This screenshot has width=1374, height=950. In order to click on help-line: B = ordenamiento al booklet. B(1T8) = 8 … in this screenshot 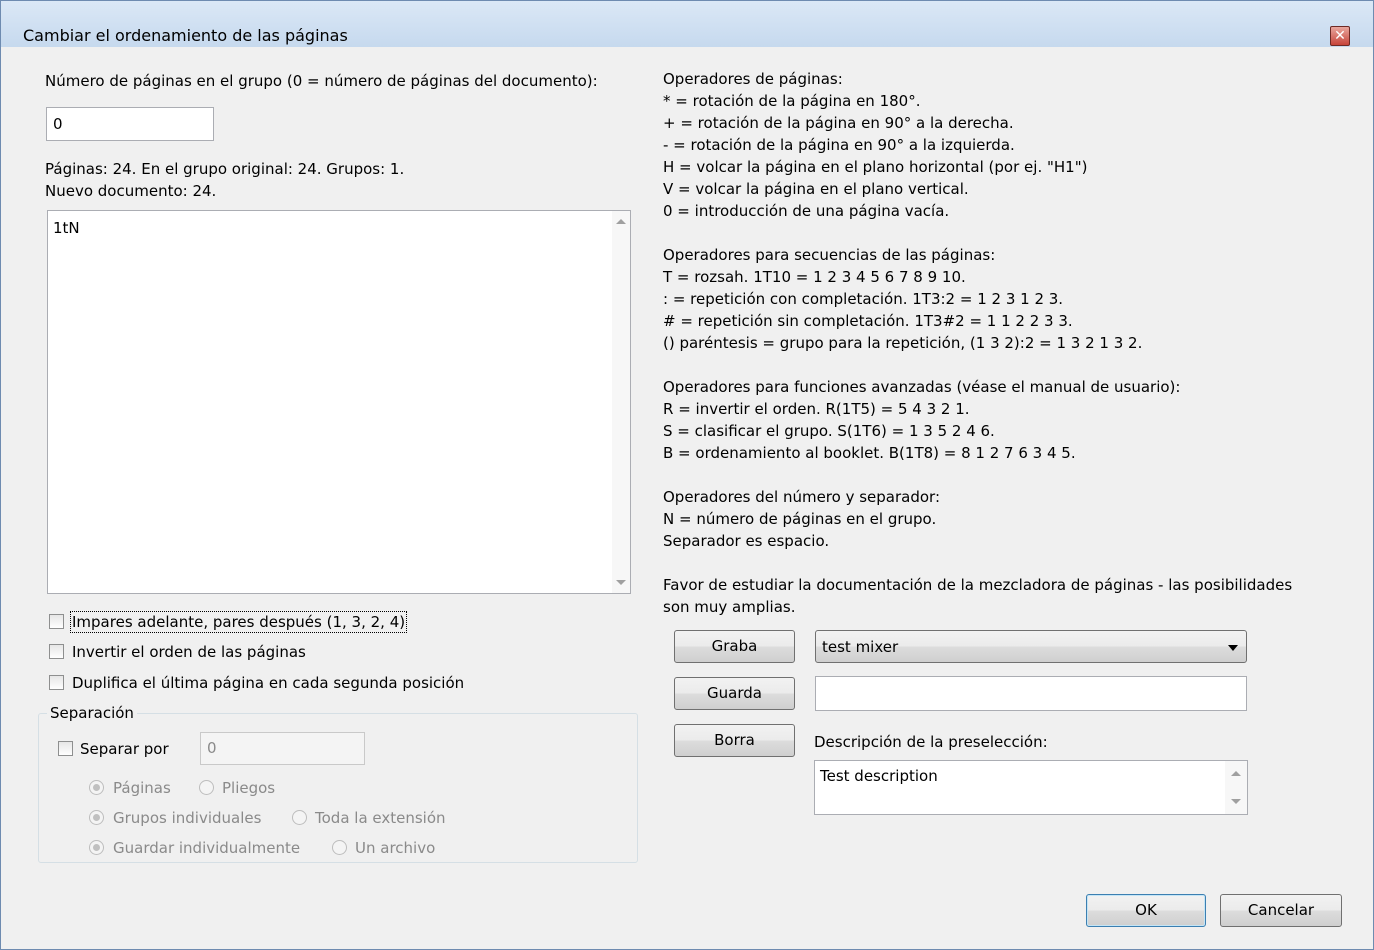, I will do `click(869, 453)`.